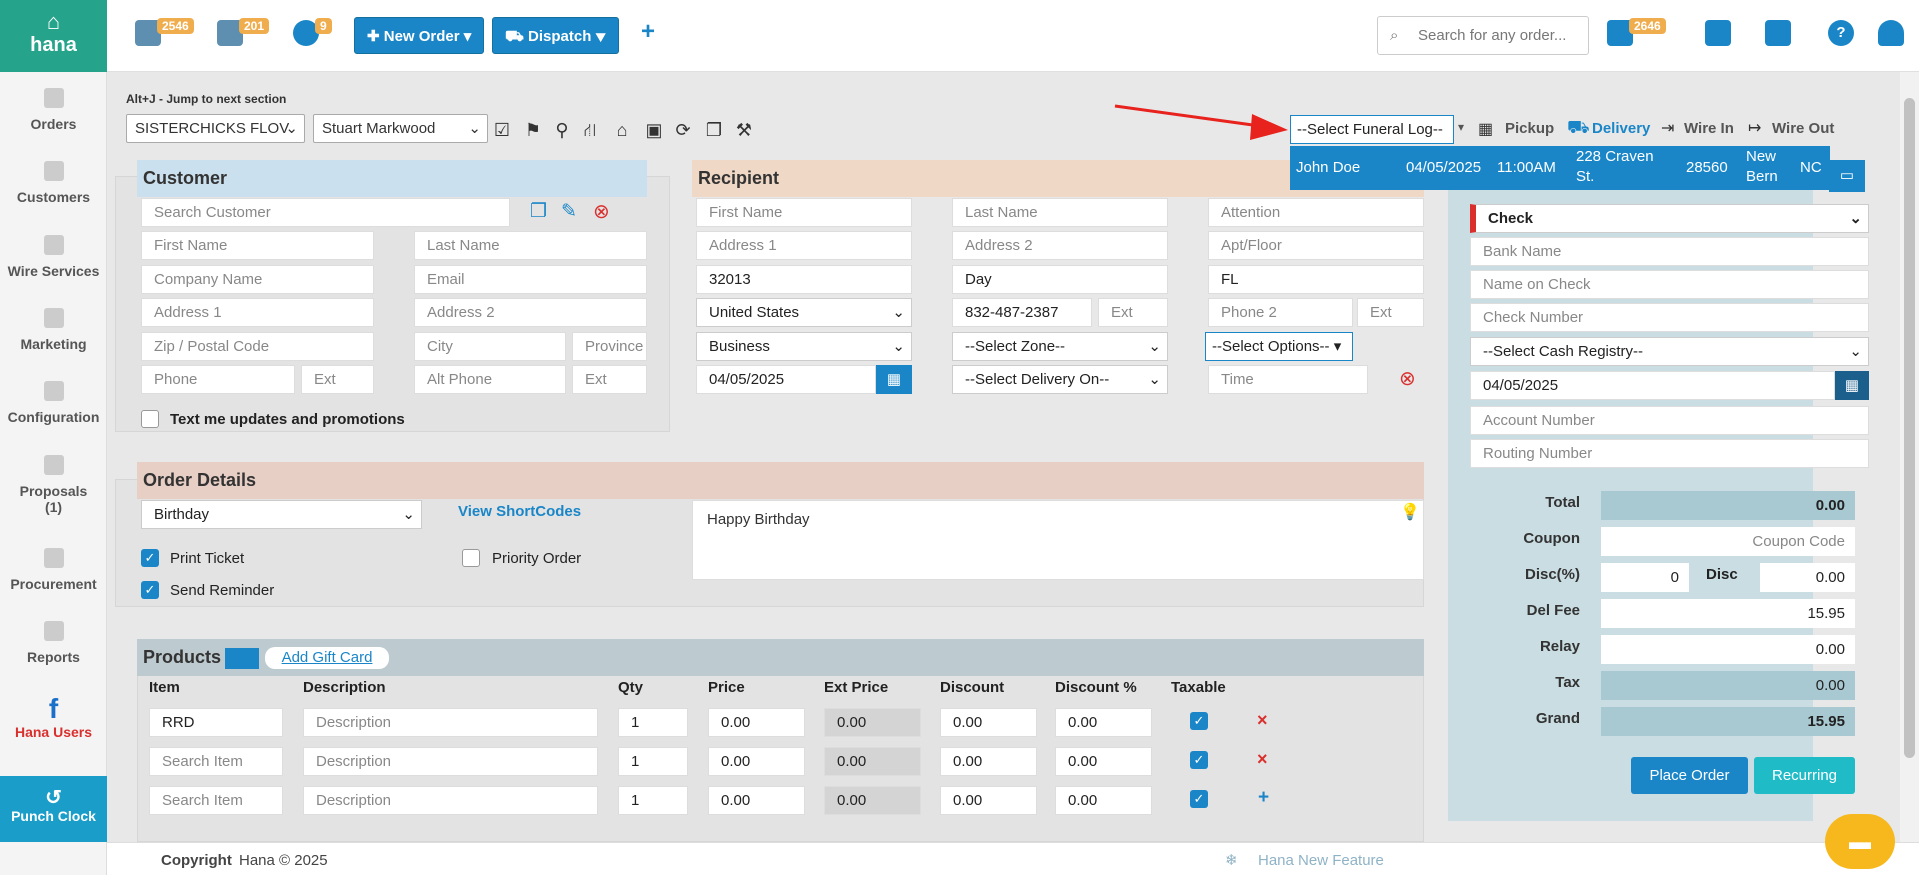  Describe the element at coordinates (1263, 798) in the screenshot. I see `add-item-icon: +` at that location.